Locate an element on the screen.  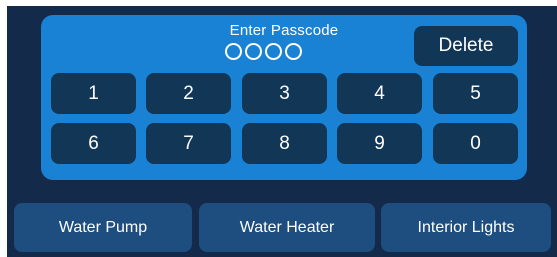
key-1: 1 is located at coordinates (93, 93).